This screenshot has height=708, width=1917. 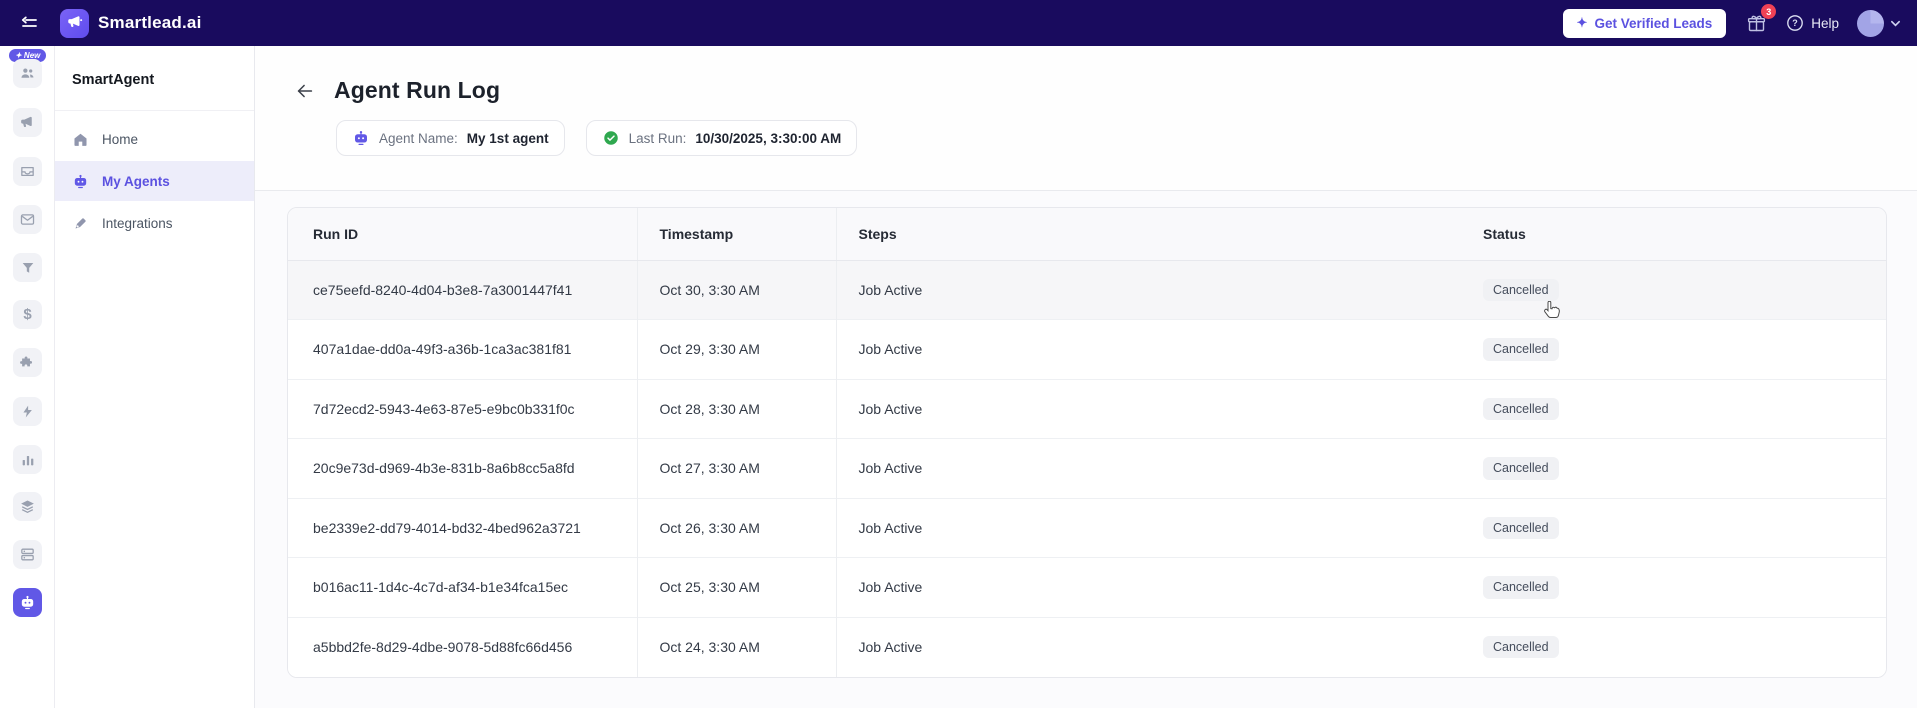 What do you see at coordinates (737, 646) in the screenshot?
I see `timestamp-cell: Oct 24, 3:30 AM` at bounding box center [737, 646].